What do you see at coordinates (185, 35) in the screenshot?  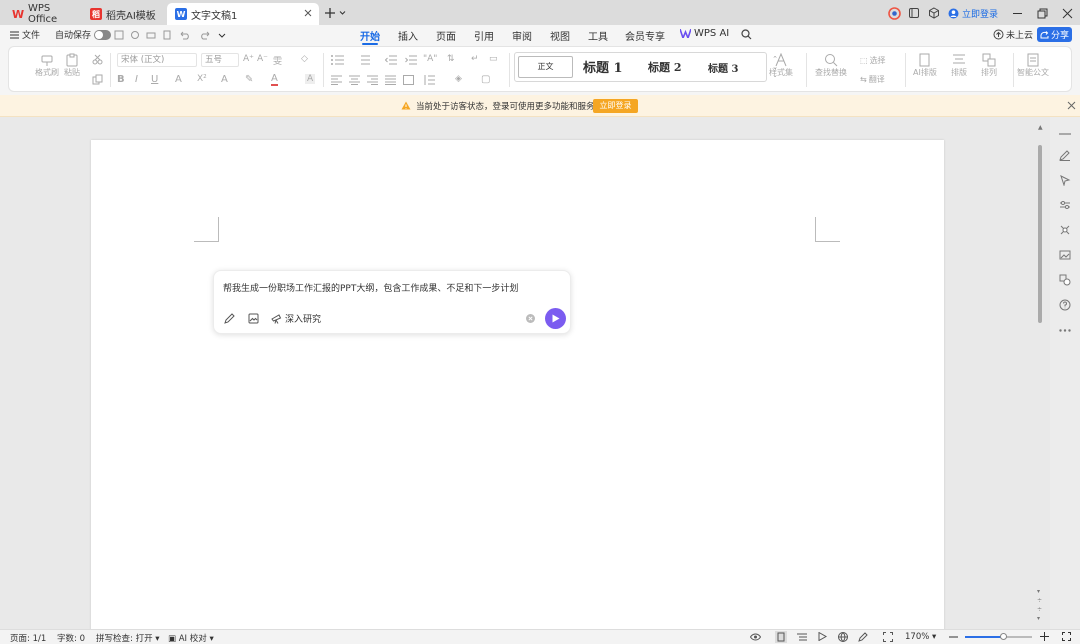 I see `undo-icon` at bounding box center [185, 35].